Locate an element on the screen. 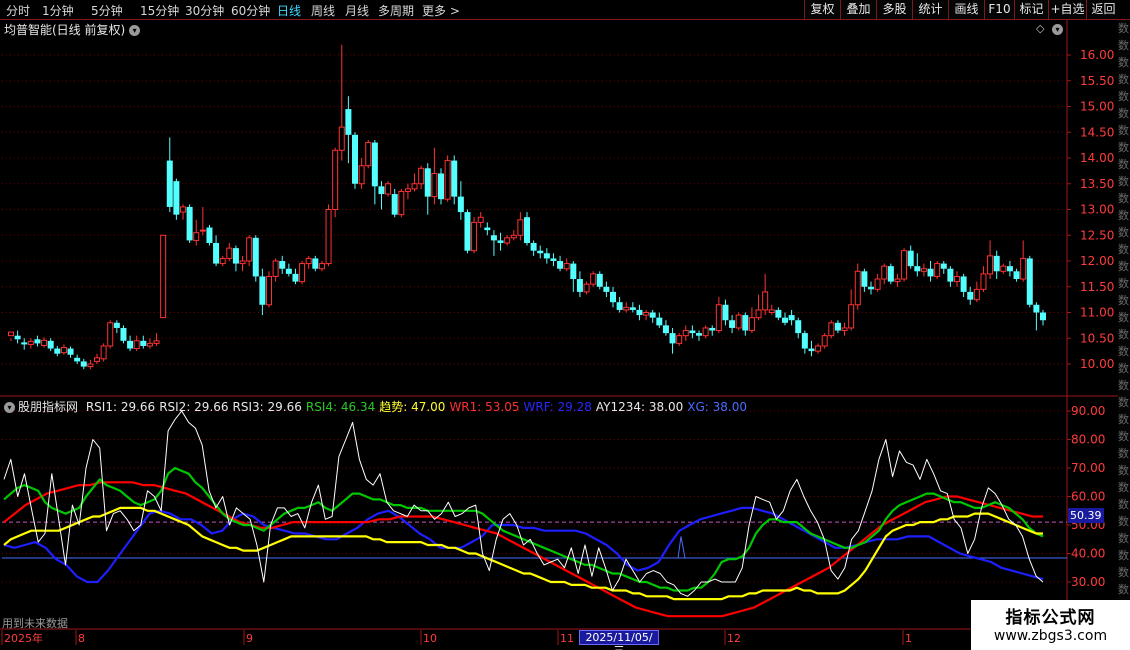  indicator-field-2: RSI3: 29.66 is located at coordinates (267, 407).